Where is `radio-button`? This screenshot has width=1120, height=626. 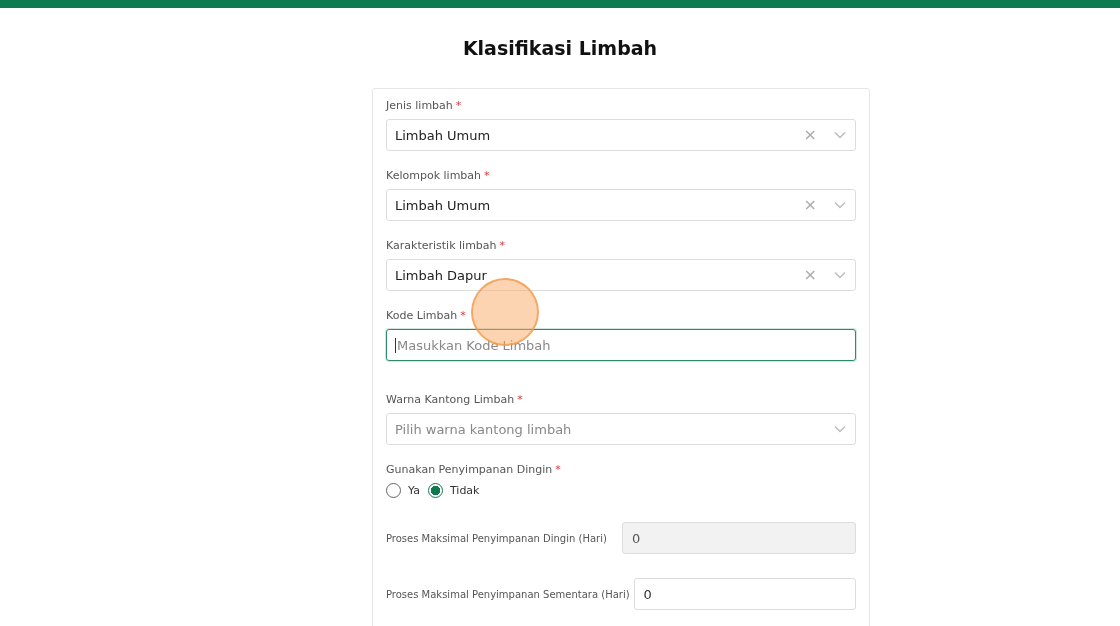
radio-button is located at coordinates (435, 490).